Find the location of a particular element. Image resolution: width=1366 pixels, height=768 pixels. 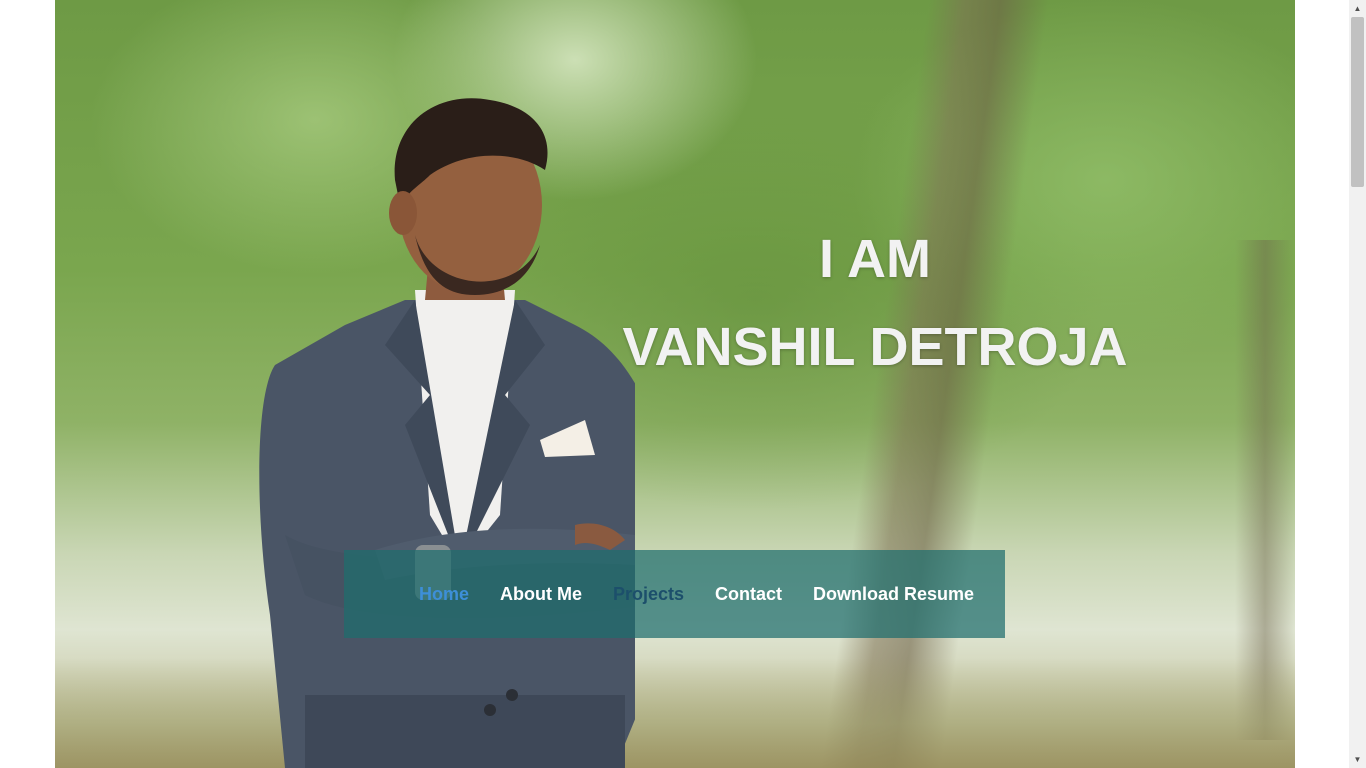

scroll-up-arrow-icon: ▲ is located at coordinates (1357, 8).